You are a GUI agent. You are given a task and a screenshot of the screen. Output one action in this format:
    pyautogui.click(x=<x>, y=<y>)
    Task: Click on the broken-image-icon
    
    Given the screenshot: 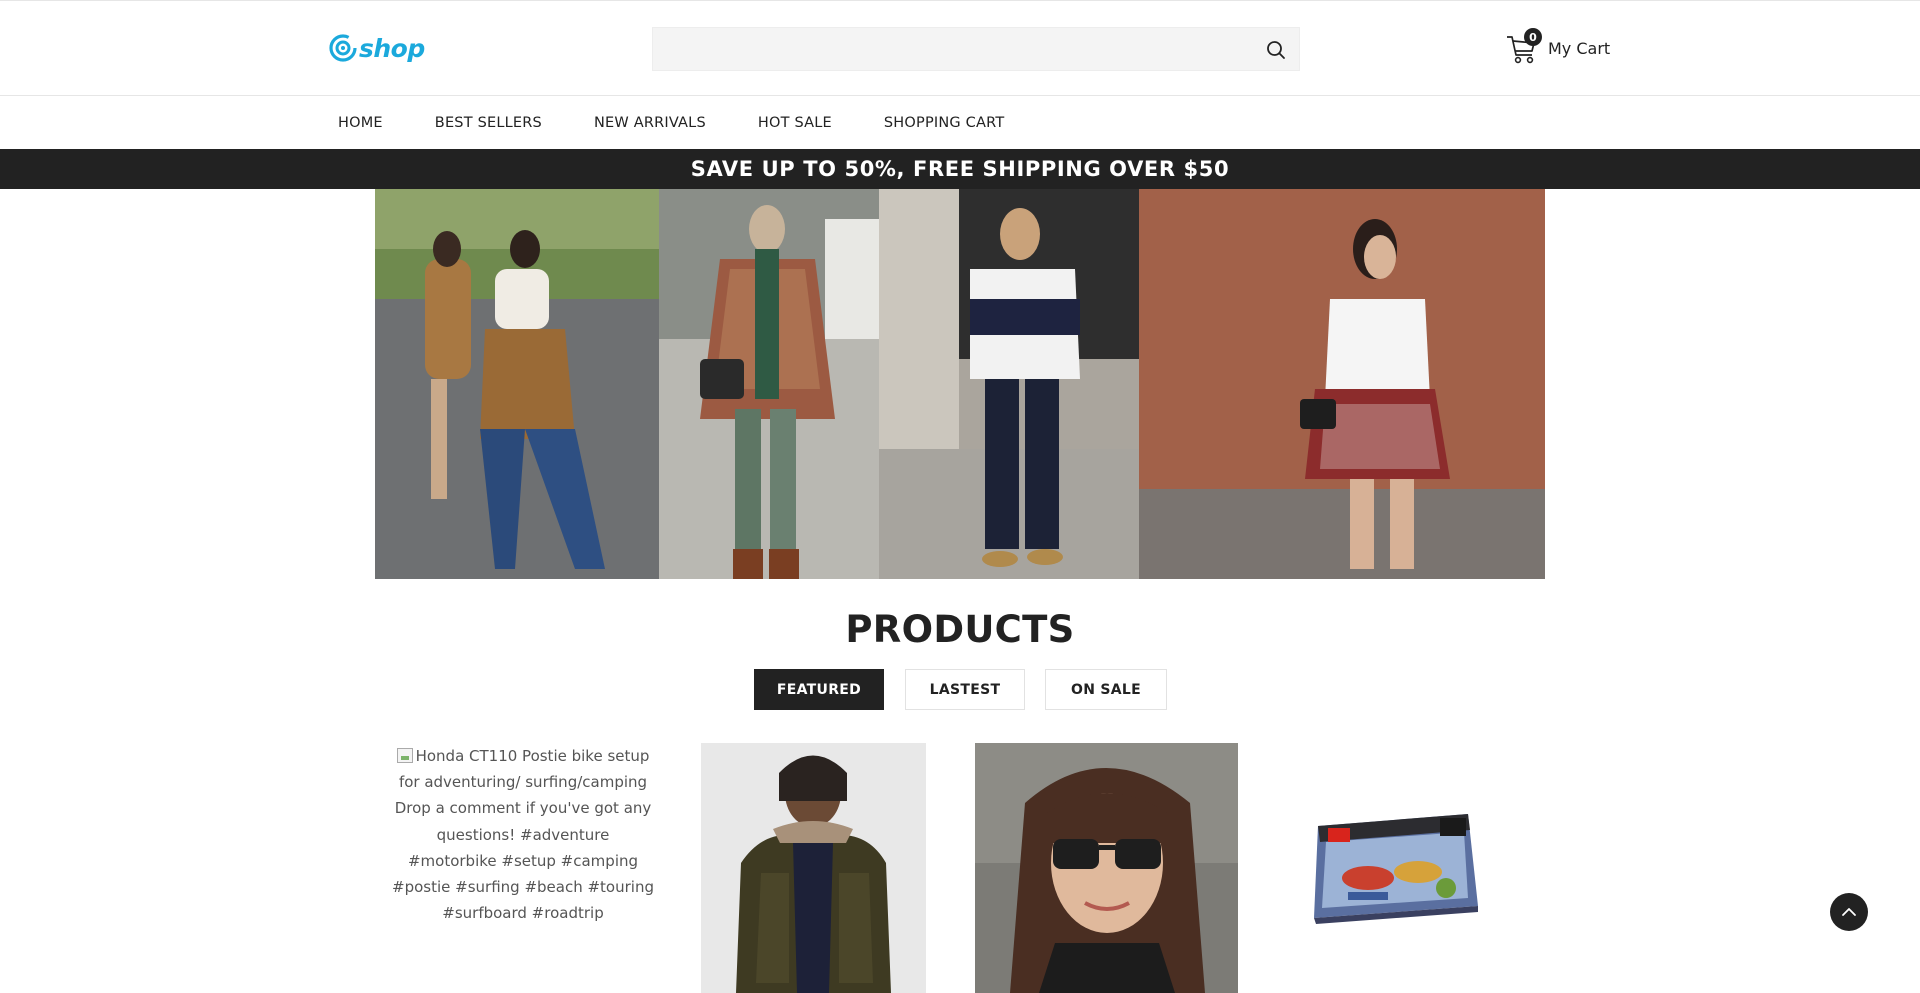 What is the action you would take?
    pyautogui.click(x=404, y=755)
    